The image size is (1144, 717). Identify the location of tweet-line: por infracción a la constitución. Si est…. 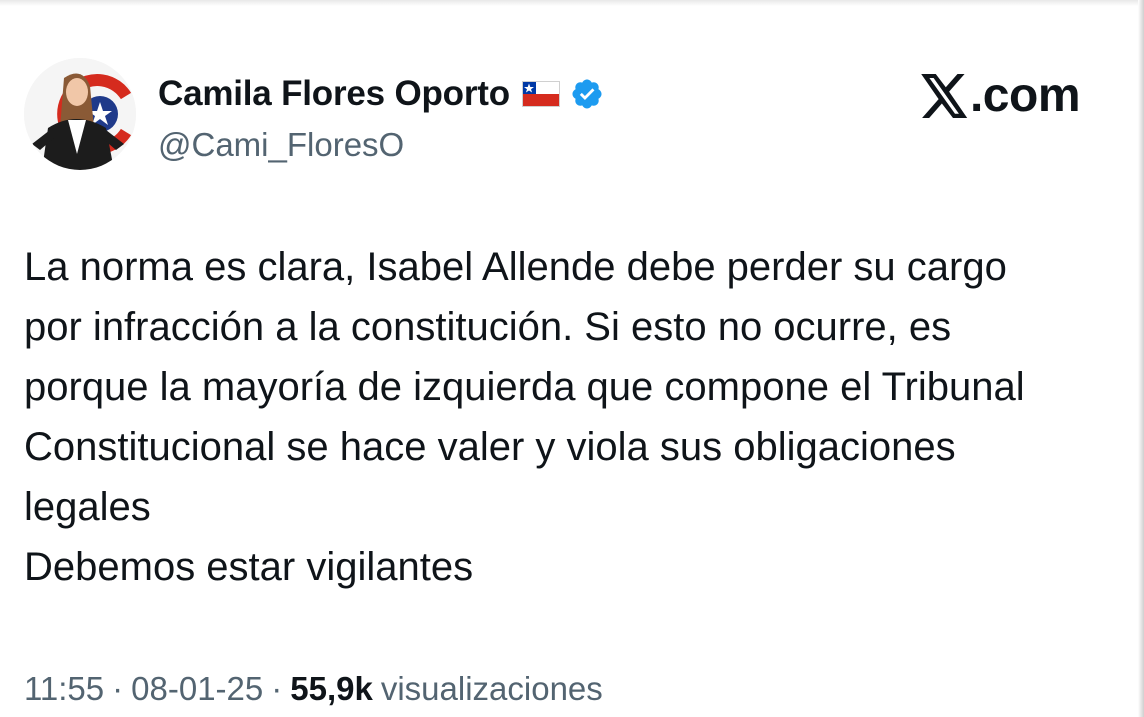
(488, 327).